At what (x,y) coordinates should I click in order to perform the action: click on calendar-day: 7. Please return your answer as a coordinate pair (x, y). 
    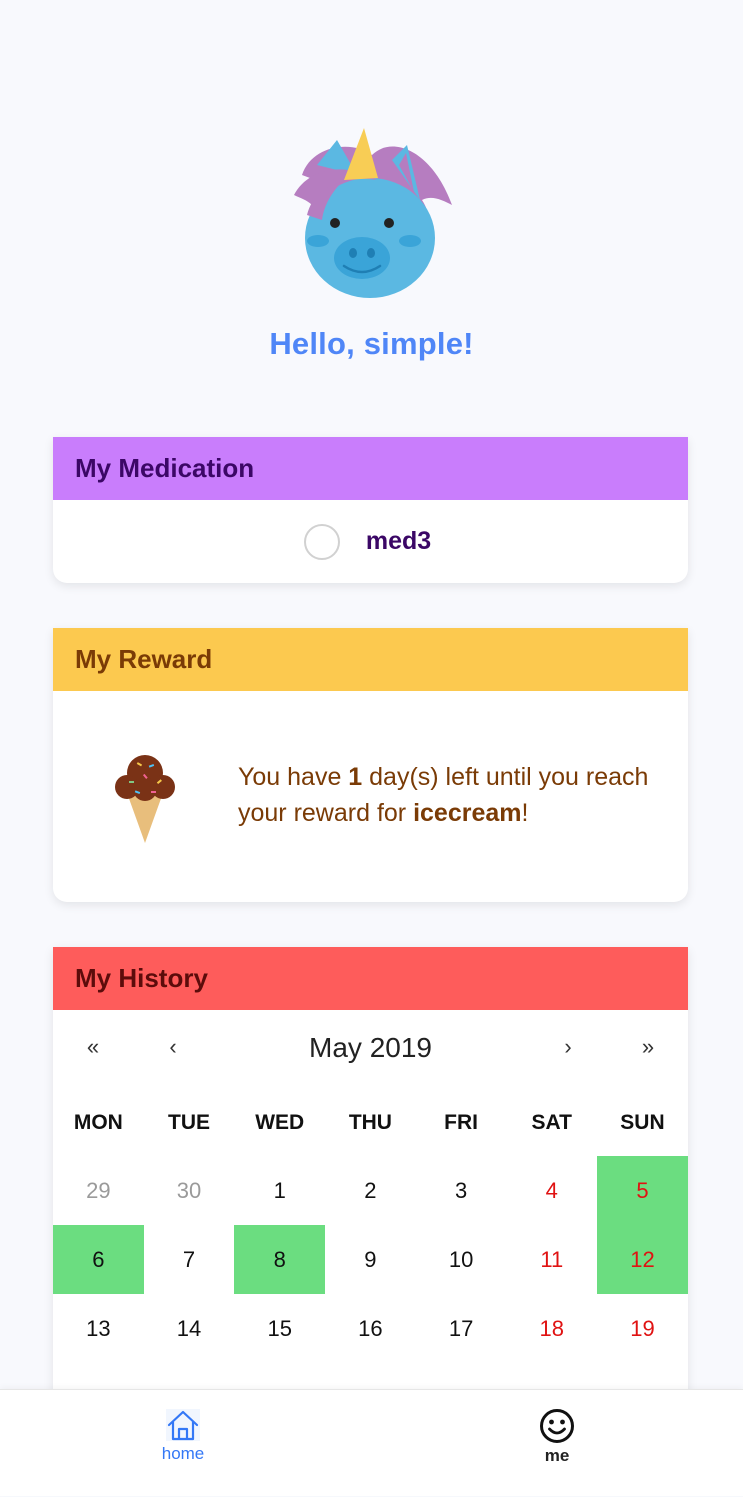
    Looking at the image, I should click on (189, 1259).